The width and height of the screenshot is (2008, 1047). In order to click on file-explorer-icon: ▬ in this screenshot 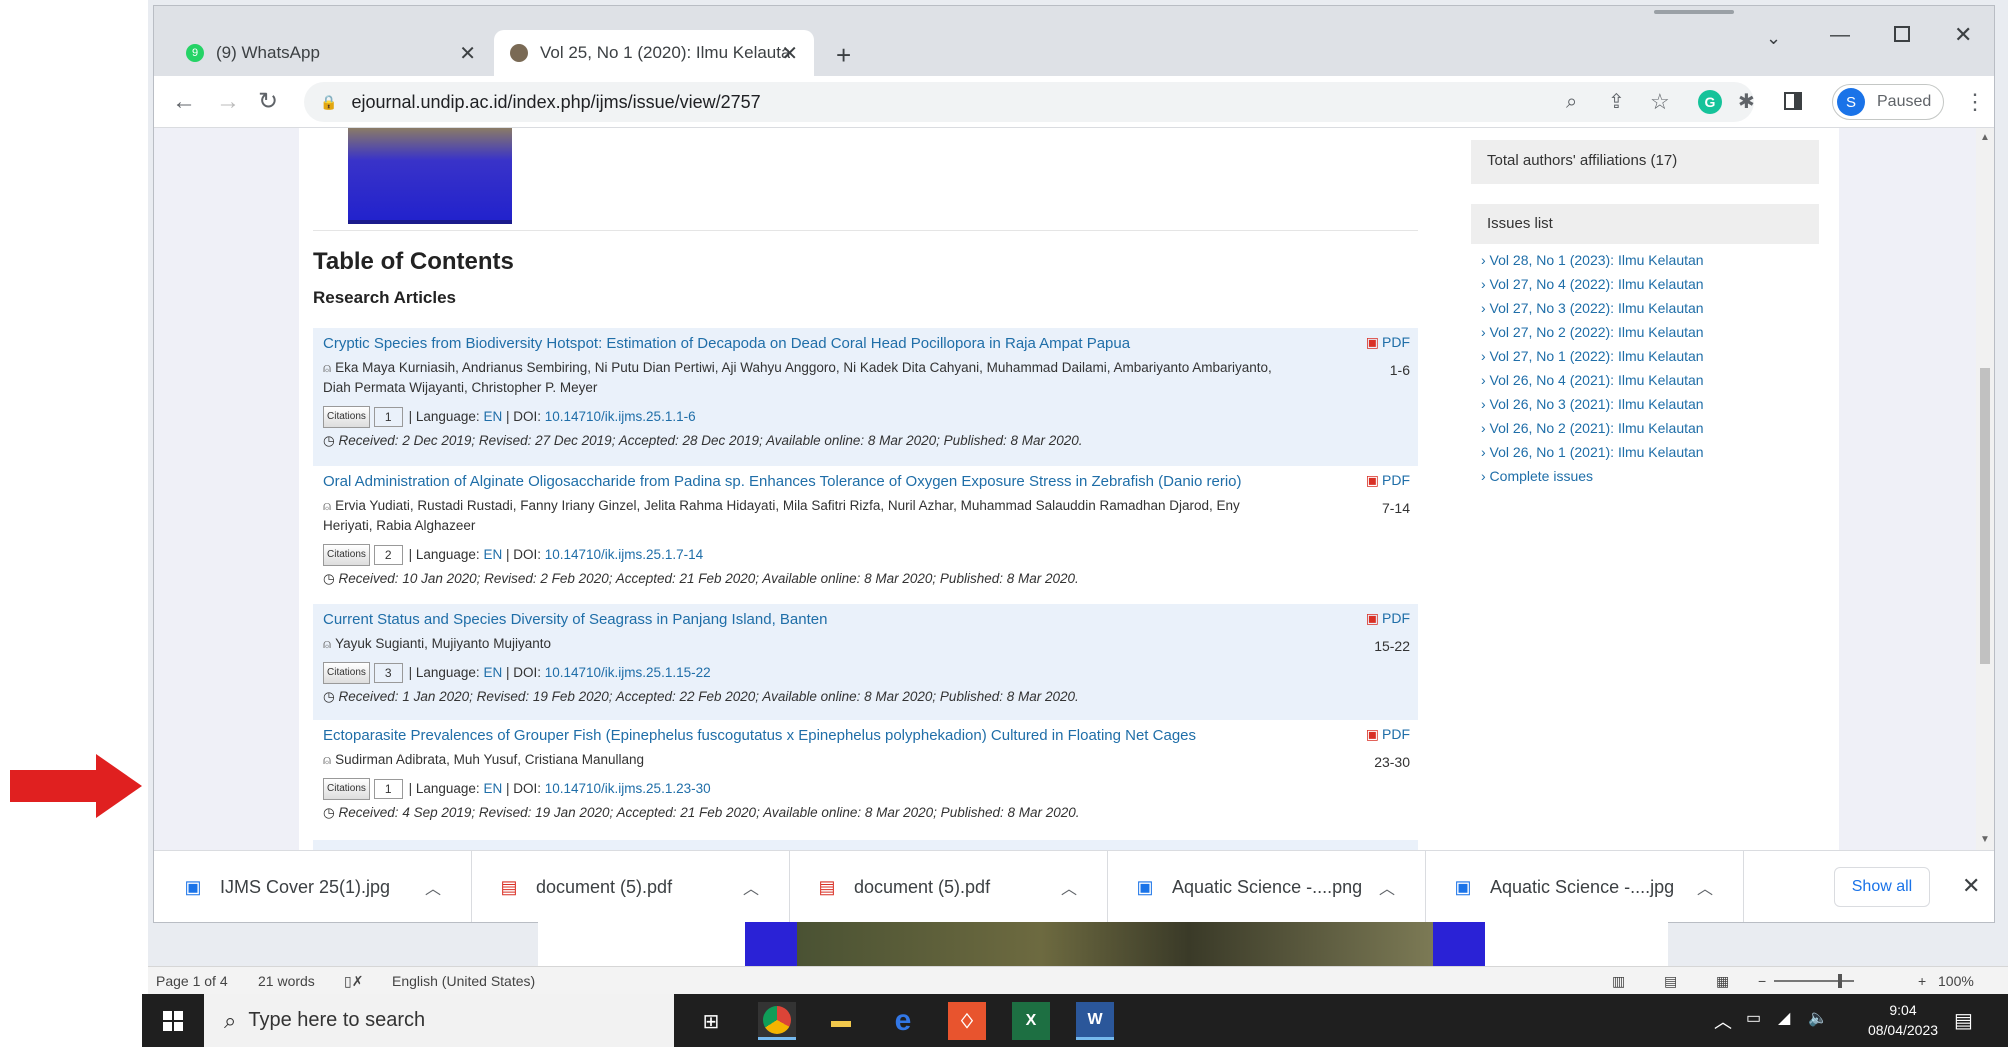, I will do `click(841, 1021)`.